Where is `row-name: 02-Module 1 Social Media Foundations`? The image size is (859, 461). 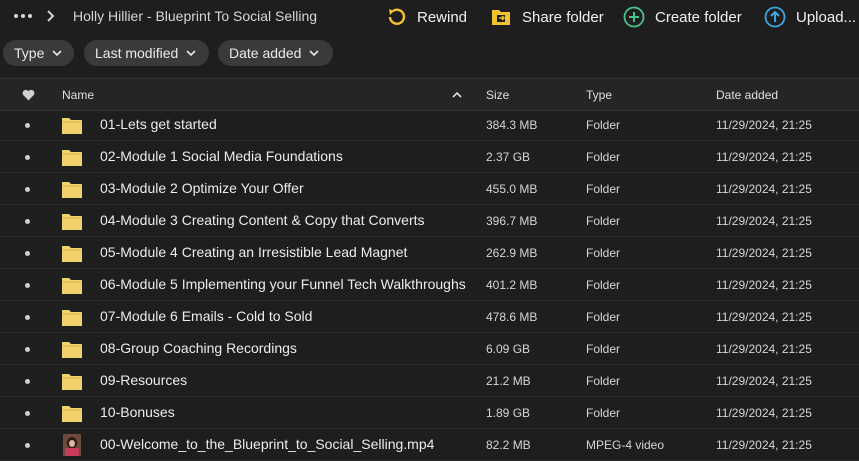
row-name: 02-Module 1 Social Media Foundations is located at coordinates (221, 156).